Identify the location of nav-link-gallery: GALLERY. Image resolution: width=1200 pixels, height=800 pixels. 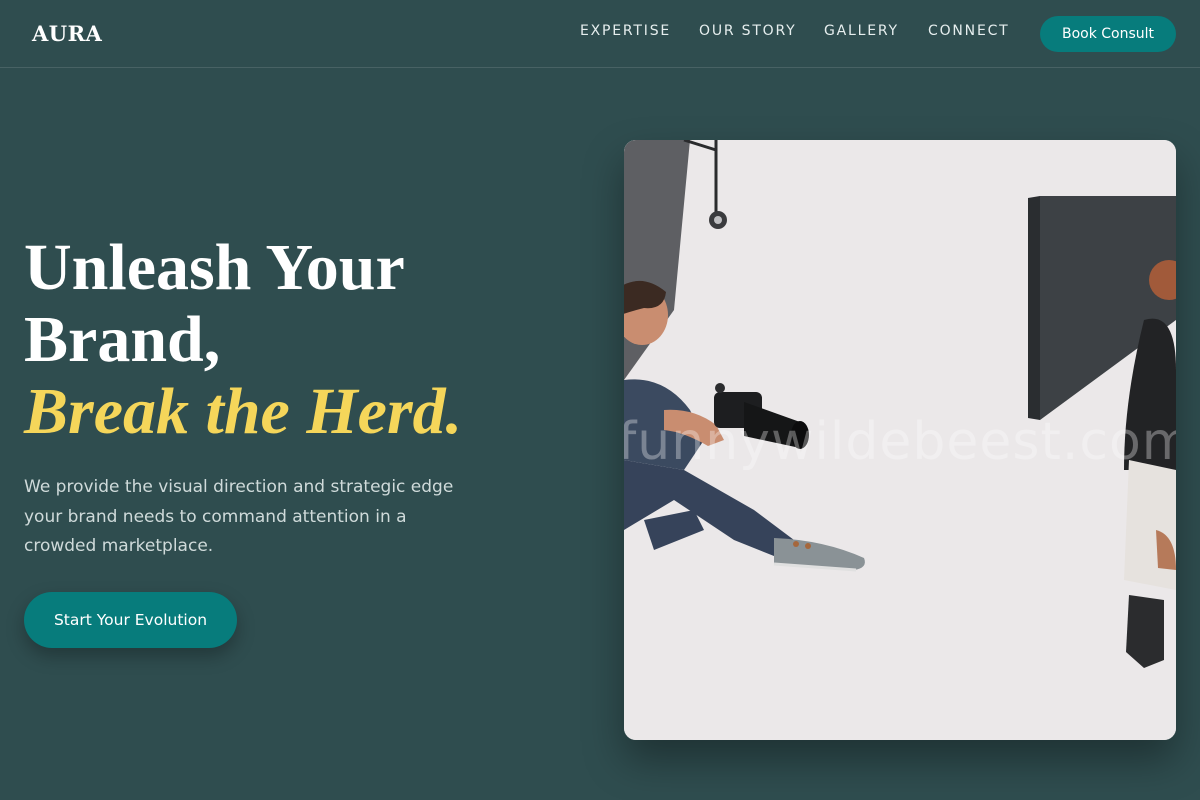
(861, 31).